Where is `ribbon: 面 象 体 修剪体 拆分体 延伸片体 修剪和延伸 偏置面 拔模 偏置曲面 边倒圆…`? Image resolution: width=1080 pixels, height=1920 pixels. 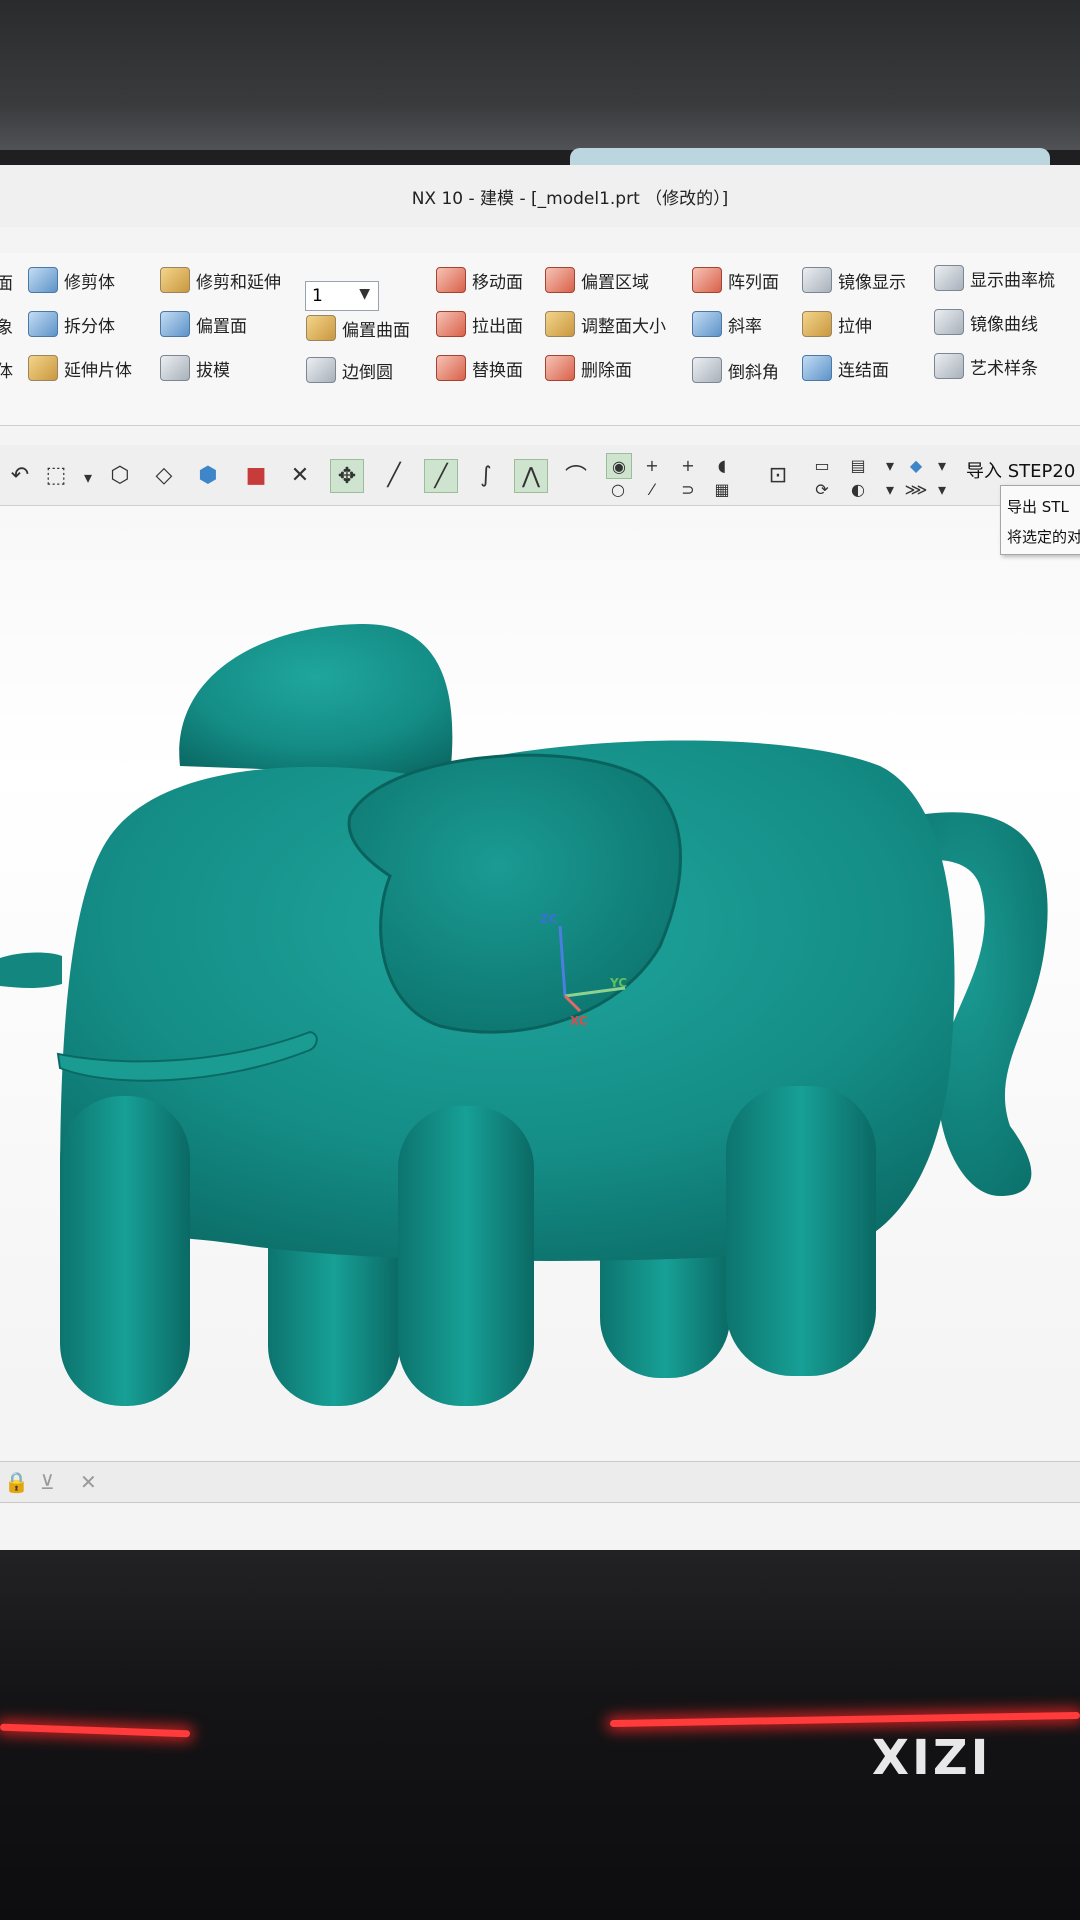
ribbon: 面 象 体 修剪体 拆分体 延伸片体 修剪和延伸 偏置面 拔模 偏置曲面 边倒圆… is located at coordinates (540, 339).